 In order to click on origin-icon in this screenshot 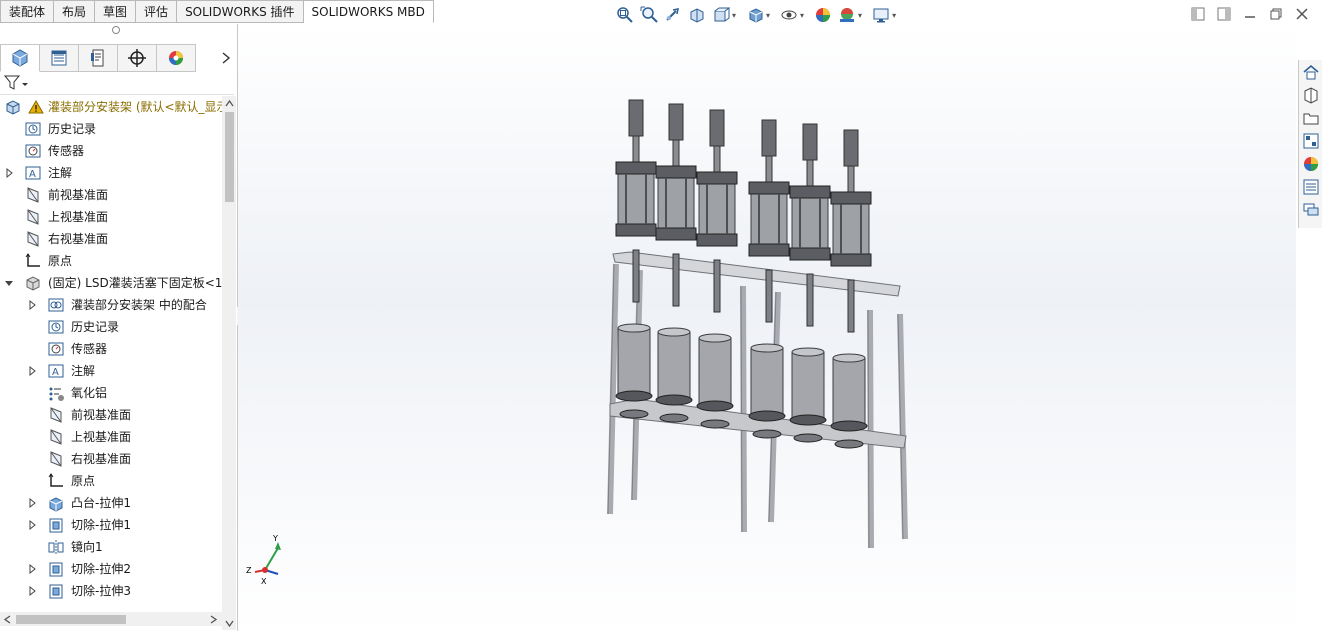, I will do `click(33, 261)`.